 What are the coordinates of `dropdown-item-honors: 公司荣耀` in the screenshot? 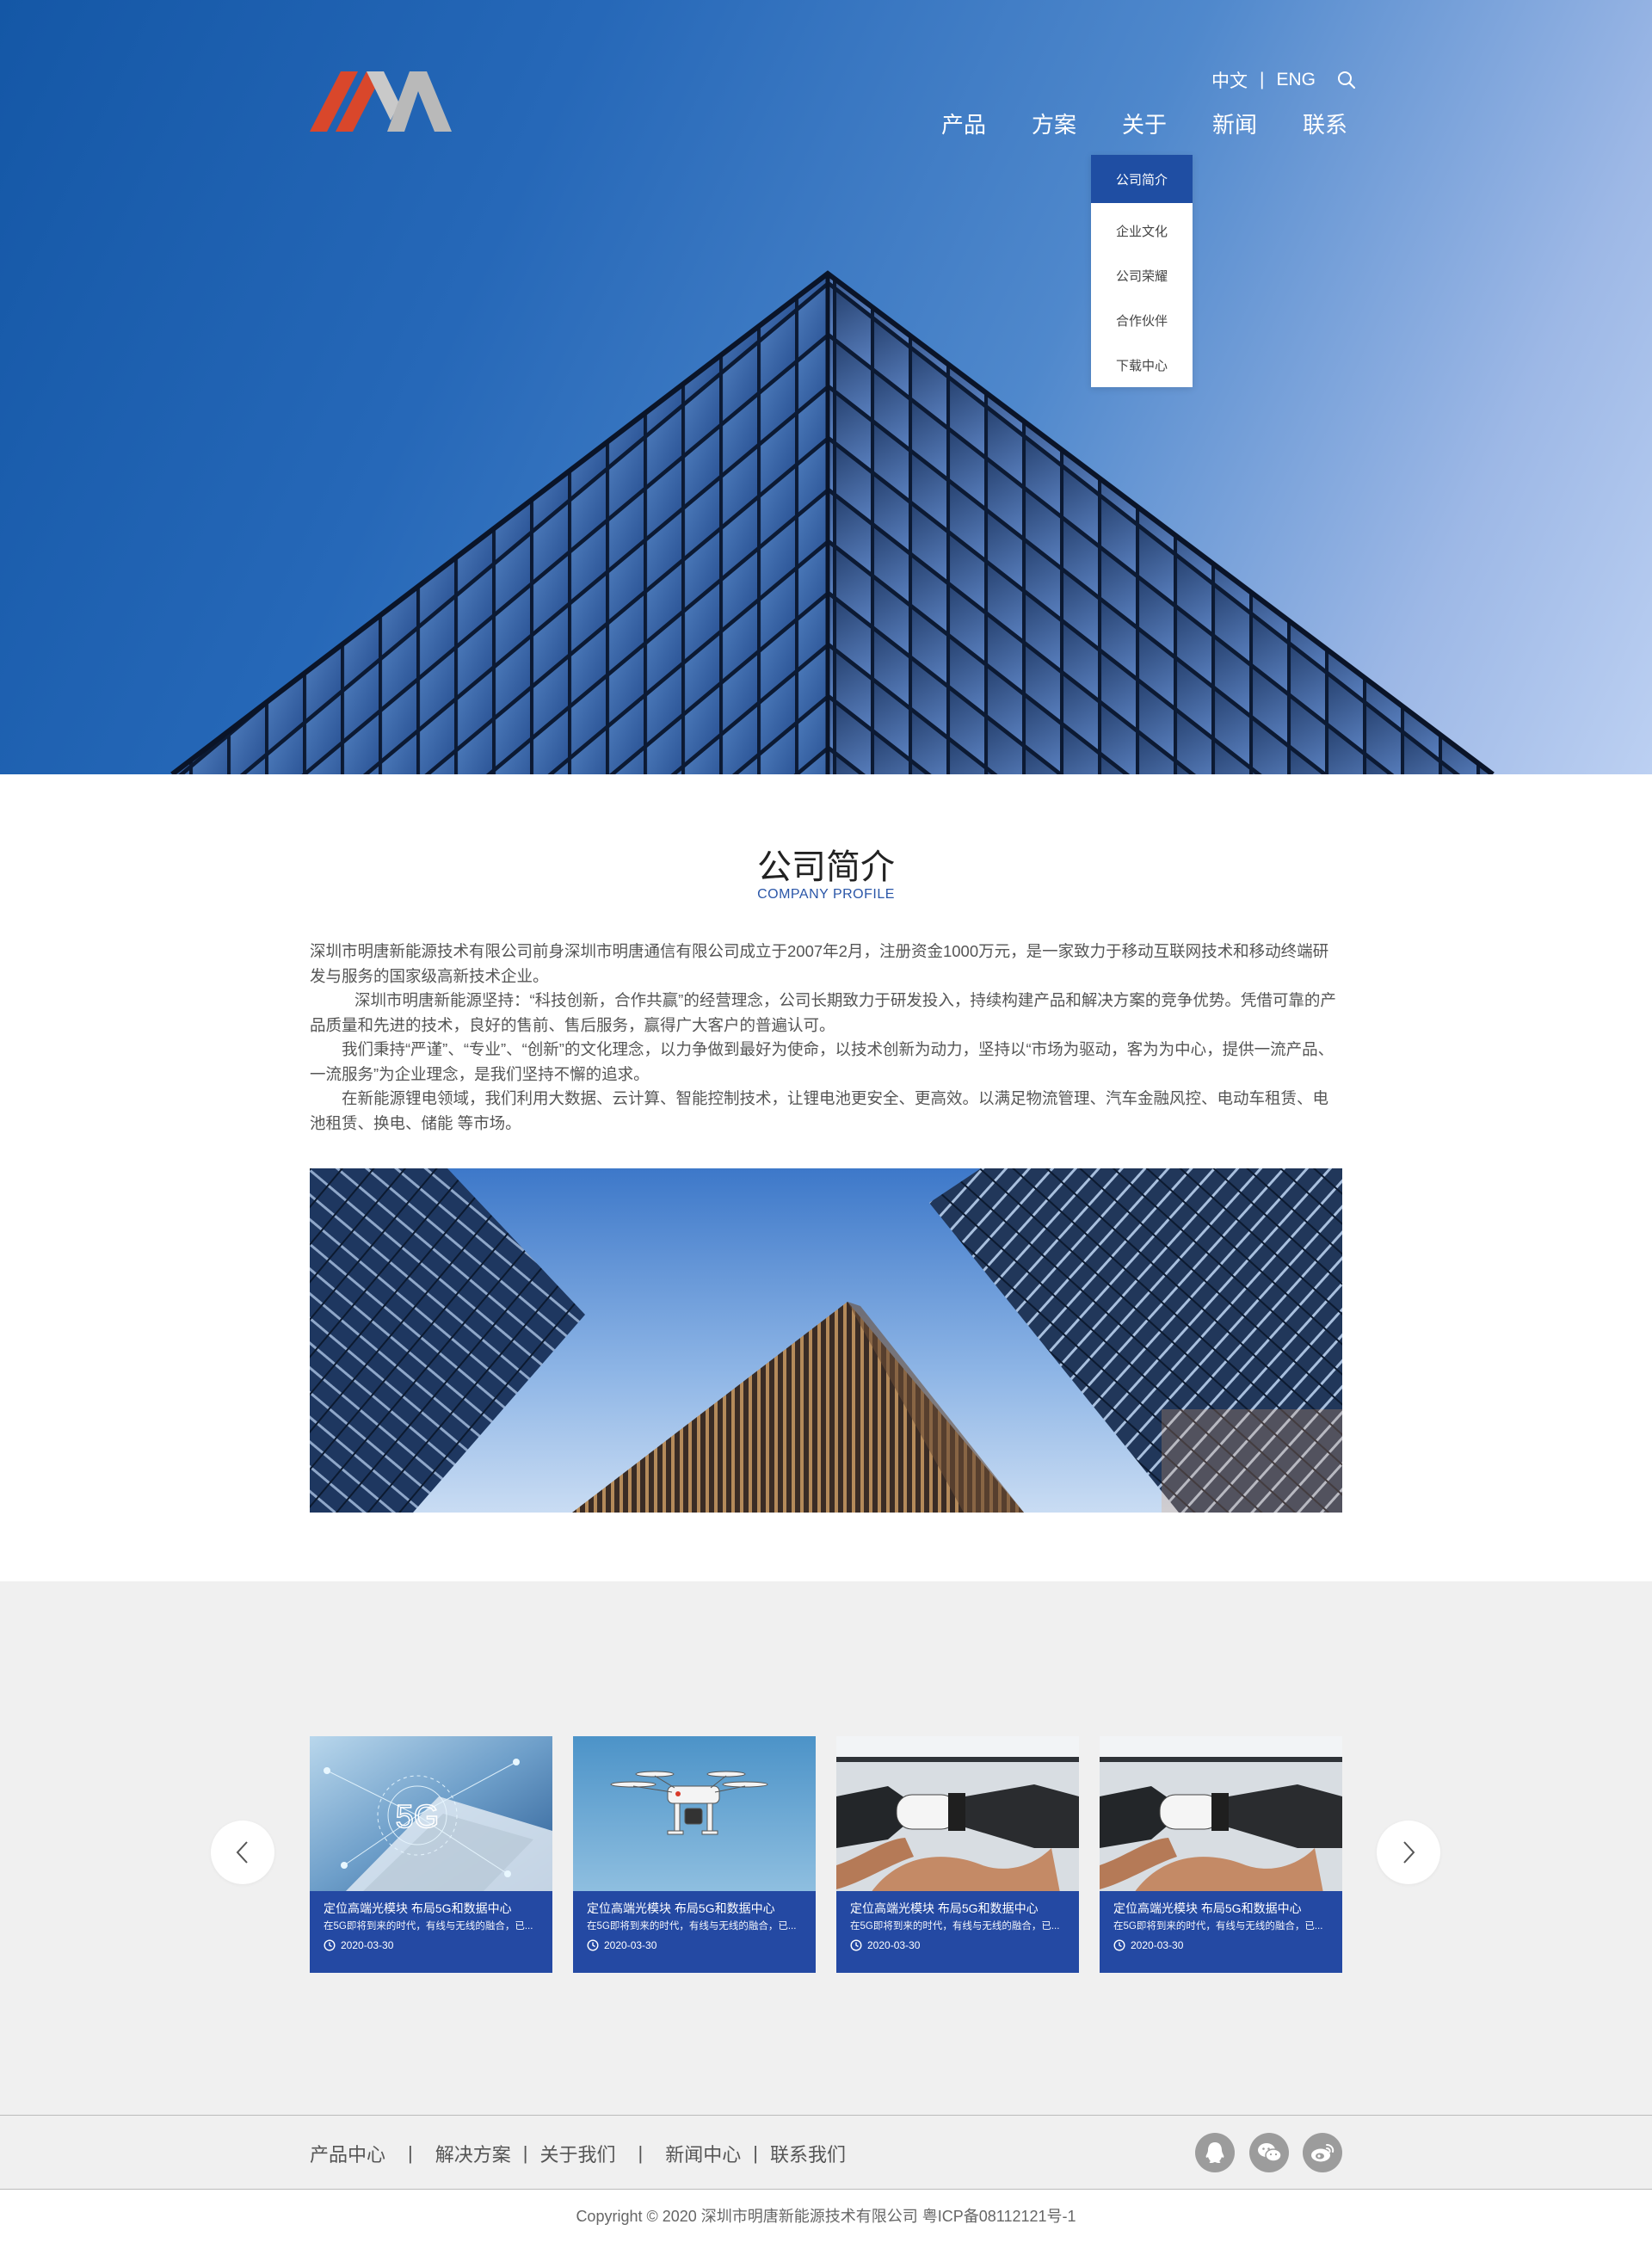 It's located at (1142, 275).